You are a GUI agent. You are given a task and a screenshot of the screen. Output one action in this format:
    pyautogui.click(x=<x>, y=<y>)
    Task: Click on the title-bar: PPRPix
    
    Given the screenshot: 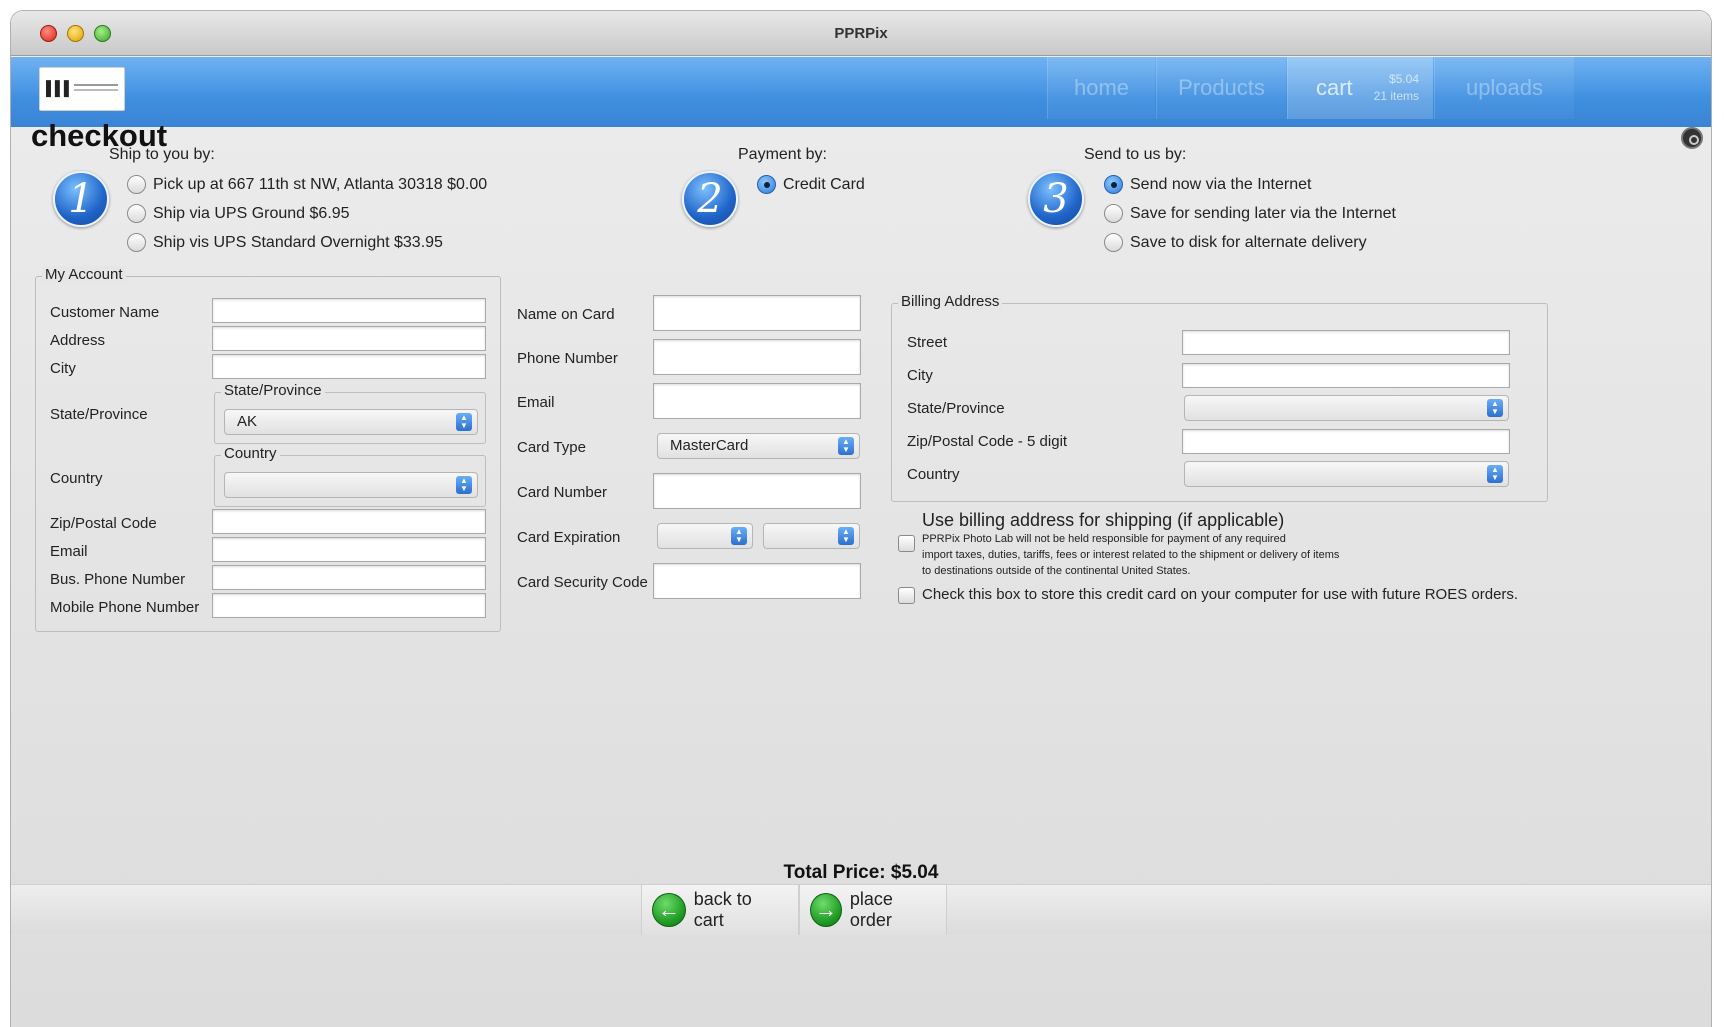 What is the action you would take?
    pyautogui.click(x=861, y=33)
    